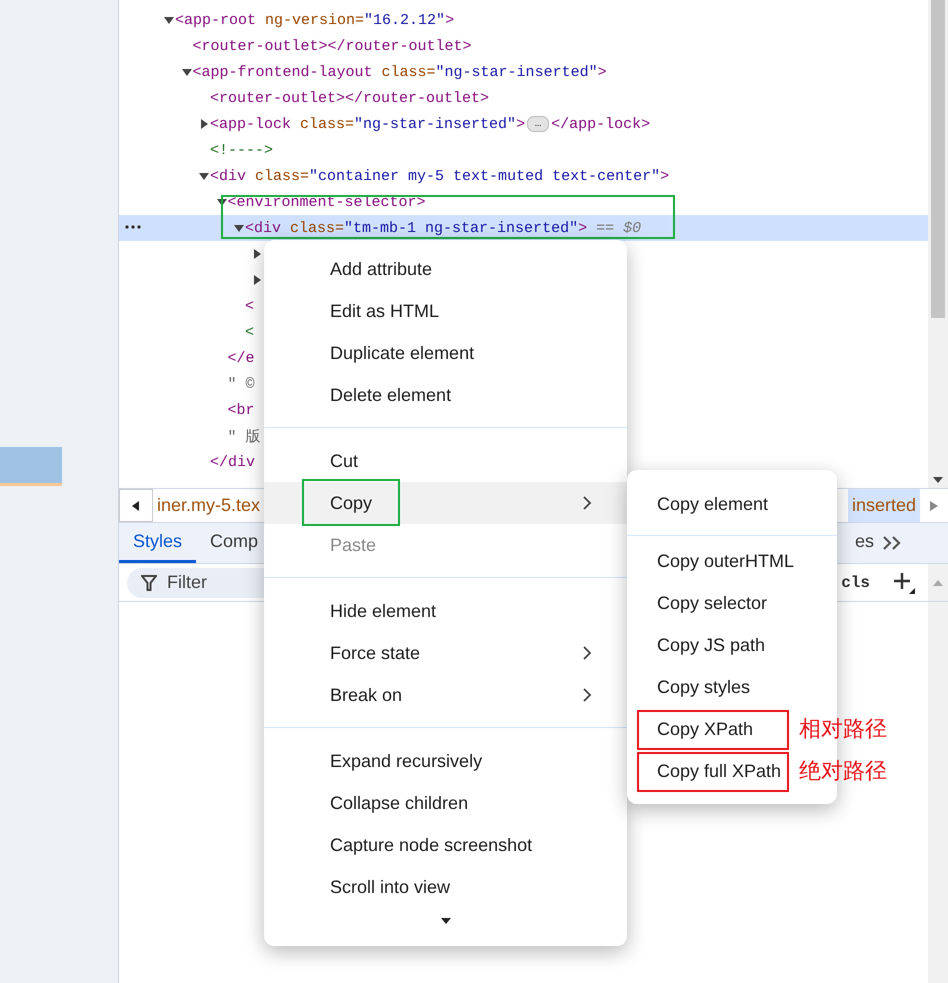 The width and height of the screenshot is (948, 983). What do you see at coordinates (440, 176) in the screenshot?
I see `code-line: <div class="container my-5 text-muted text-center">` at bounding box center [440, 176].